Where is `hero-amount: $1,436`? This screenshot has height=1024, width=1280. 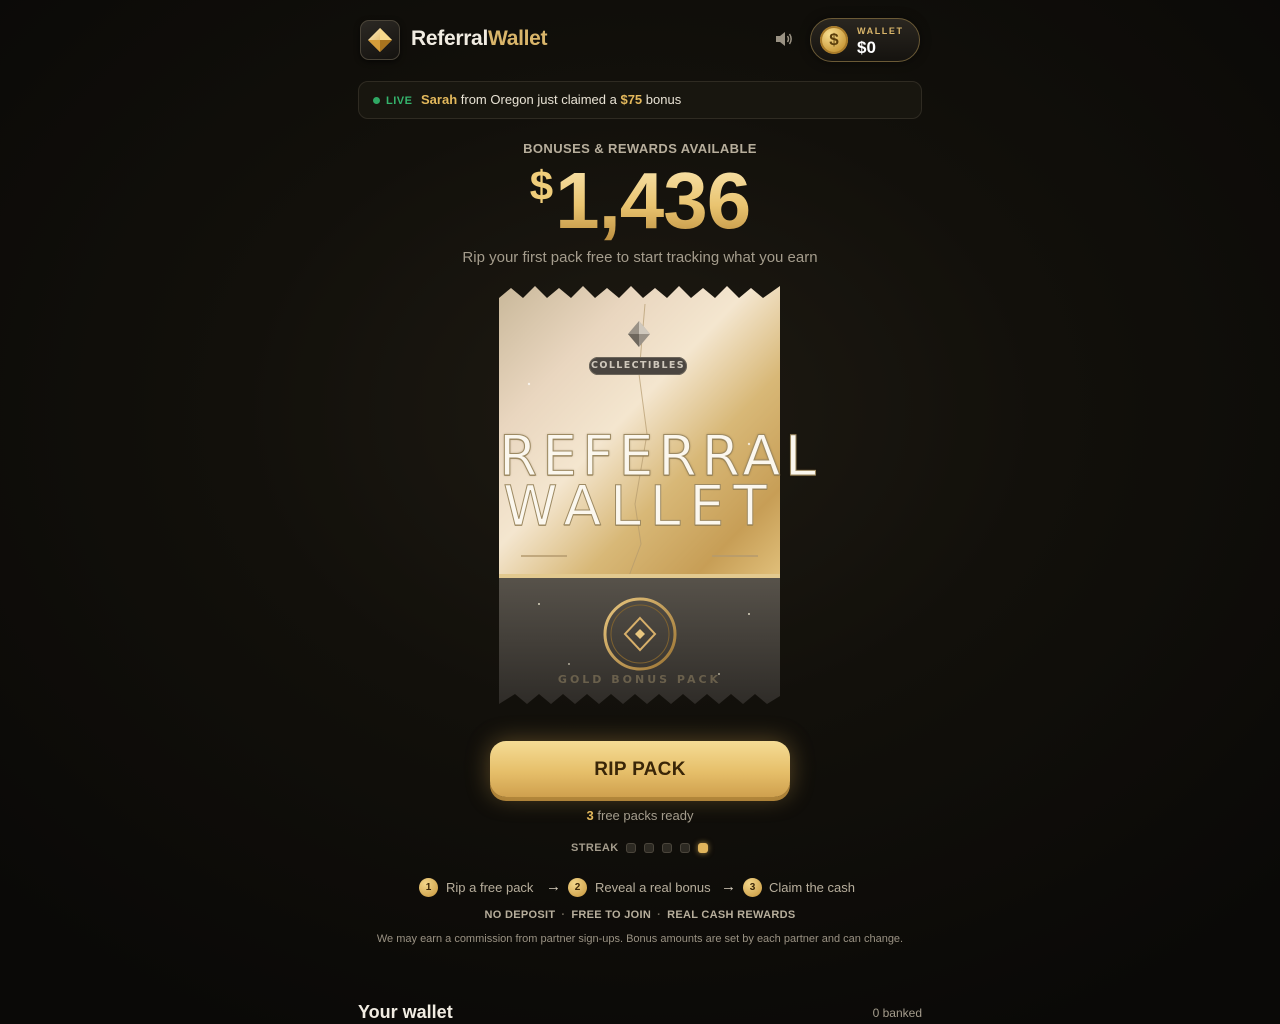 hero-amount: $1,436 is located at coordinates (640, 201).